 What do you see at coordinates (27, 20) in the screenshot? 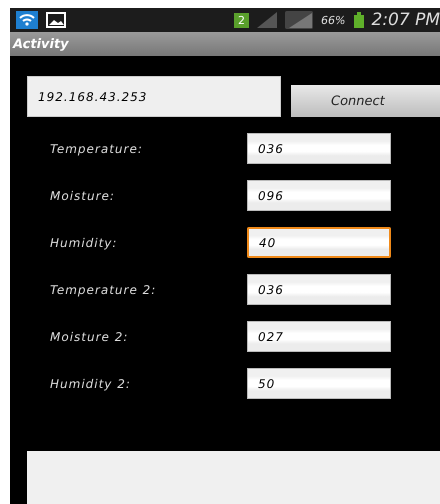
I see `wifi-icon` at bounding box center [27, 20].